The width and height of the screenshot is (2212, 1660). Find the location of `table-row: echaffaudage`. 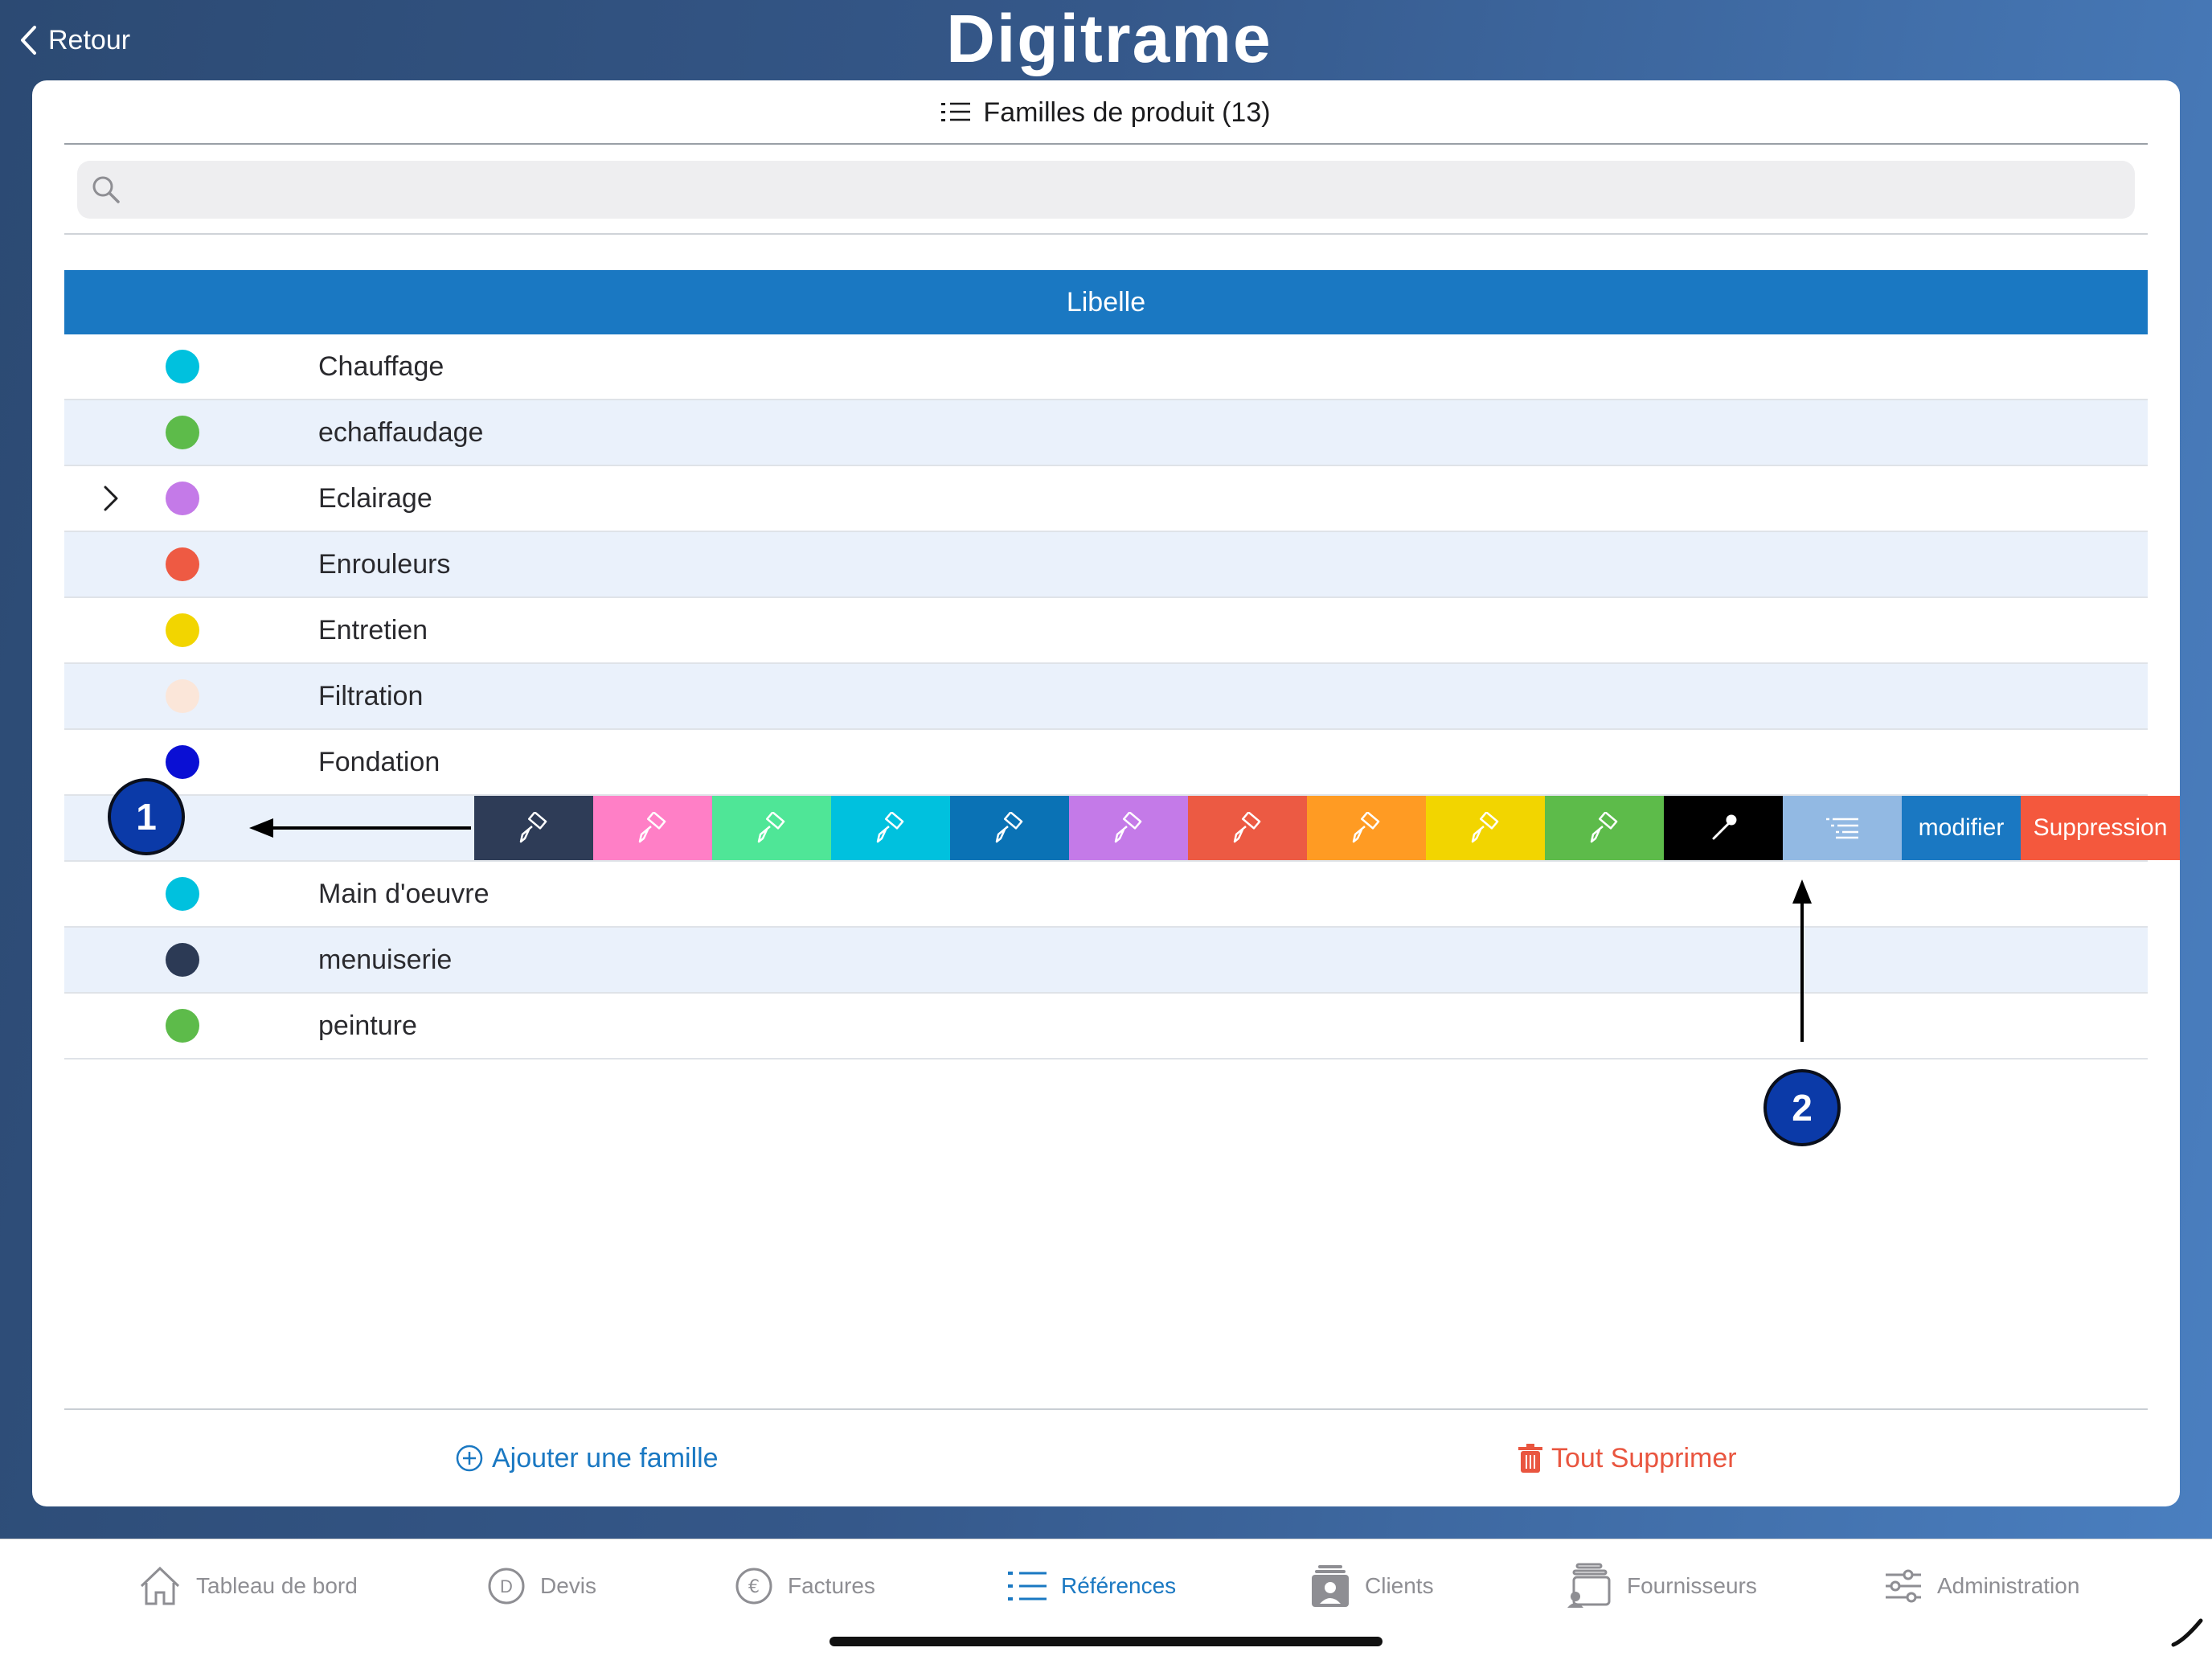

table-row: echaffaudage is located at coordinates (1106, 433).